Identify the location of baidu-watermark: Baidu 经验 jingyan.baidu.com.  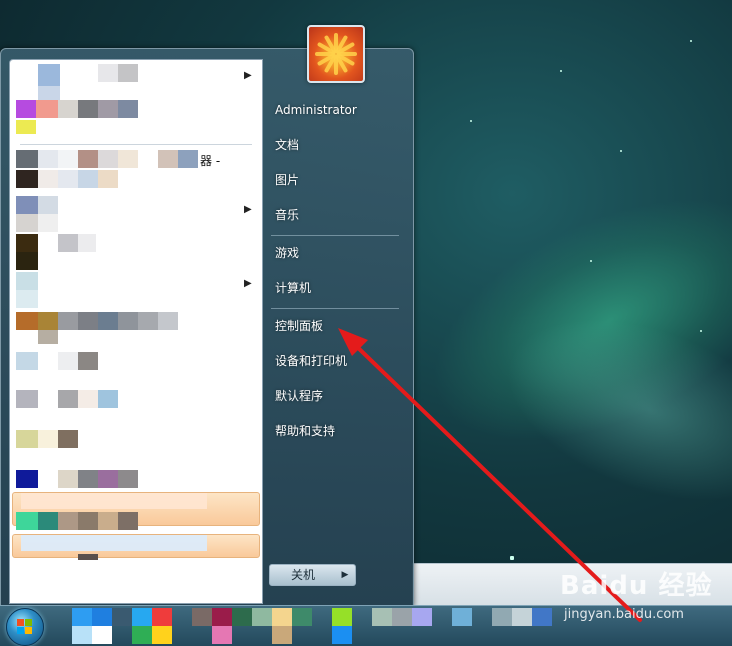
(636, 593).